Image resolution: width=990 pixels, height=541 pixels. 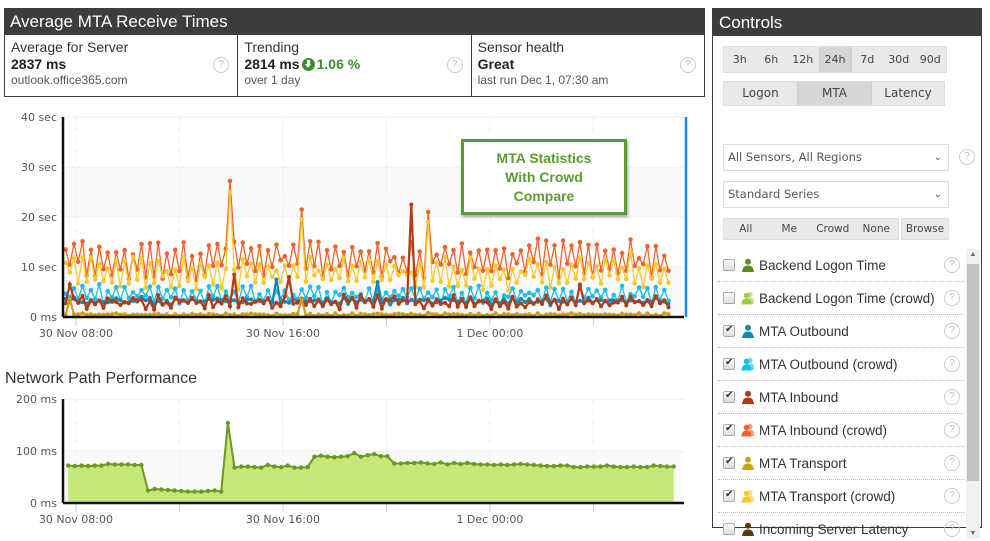 I want to click on stat-value: 2814 ms, so click(x=272, y=64).